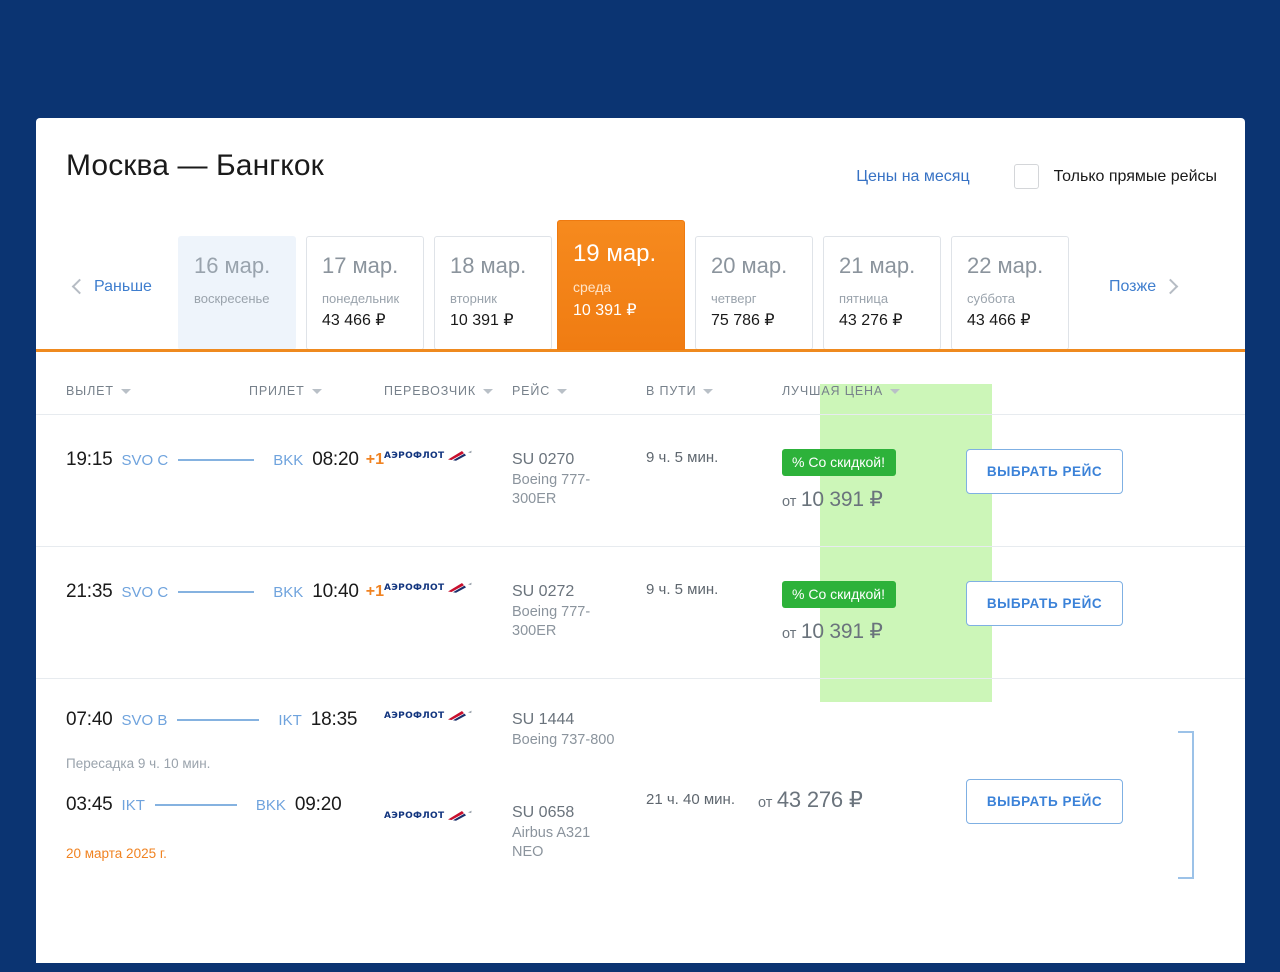  I want to click on price-cell: от 43 276 ₽, so click(832, 761).